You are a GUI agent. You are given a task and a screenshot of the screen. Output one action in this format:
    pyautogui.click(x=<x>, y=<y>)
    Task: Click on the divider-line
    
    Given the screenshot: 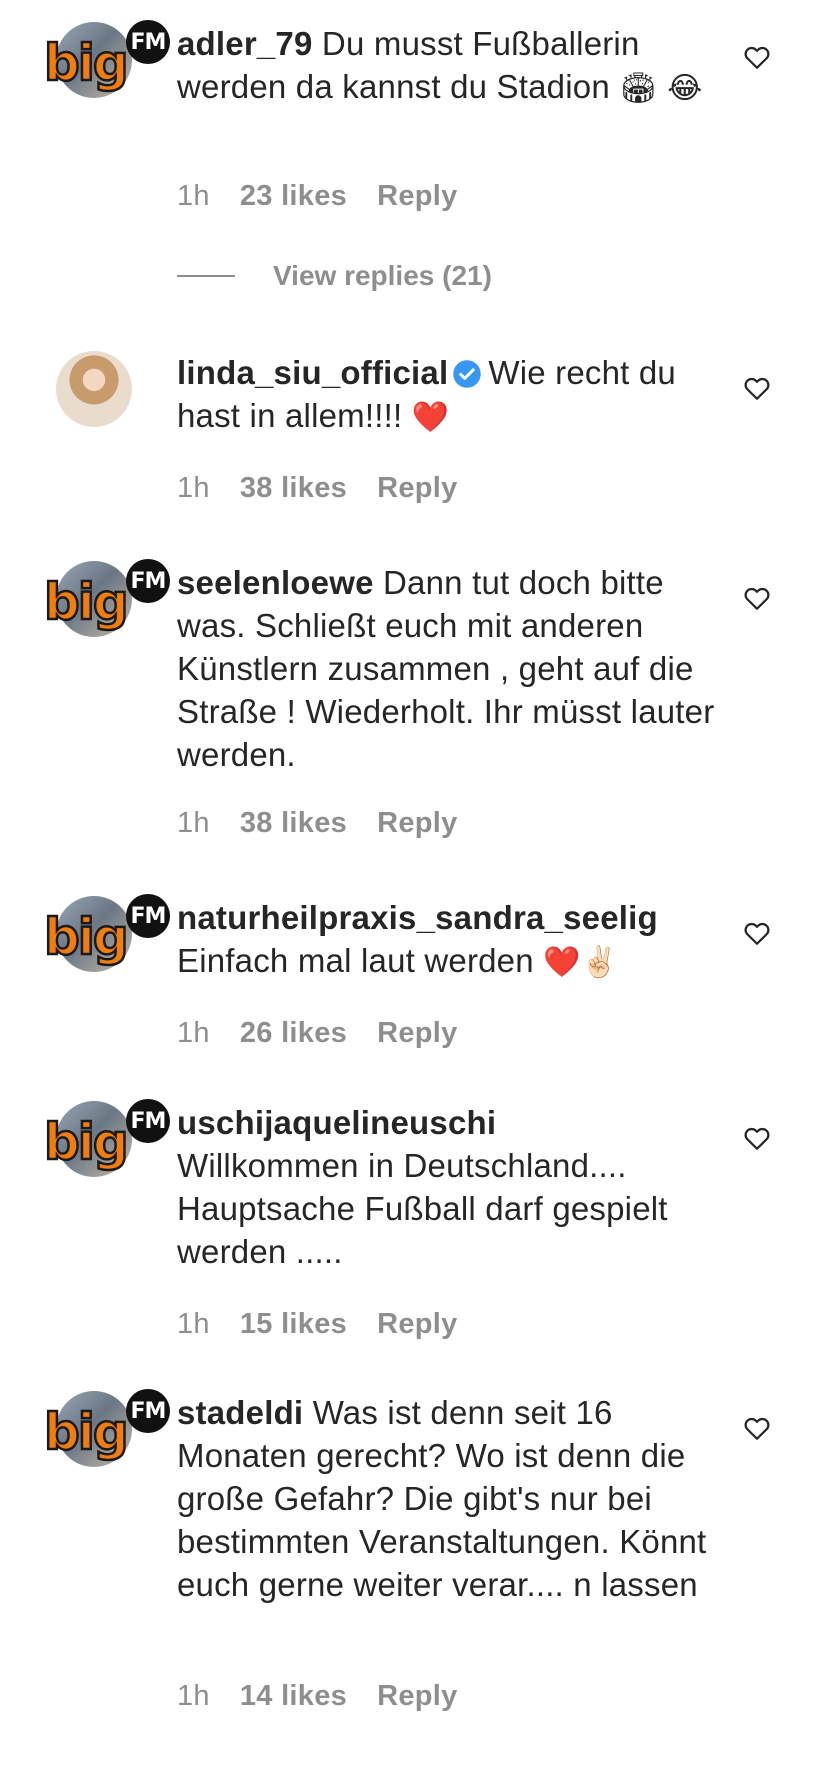 What is the action you would take?
    pyautogui.click(x=206, y=276)
    